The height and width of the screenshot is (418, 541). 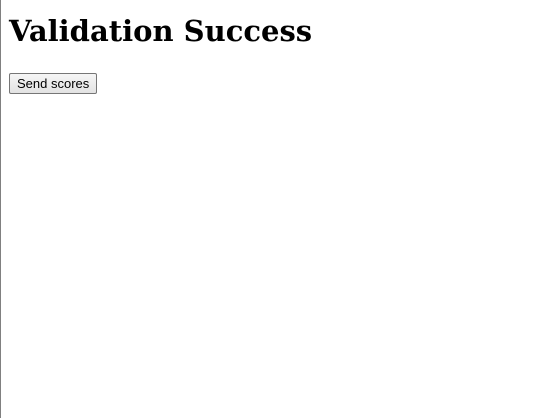 I want to click on send-scores-button: Send scores, so click(x=53, y=83).